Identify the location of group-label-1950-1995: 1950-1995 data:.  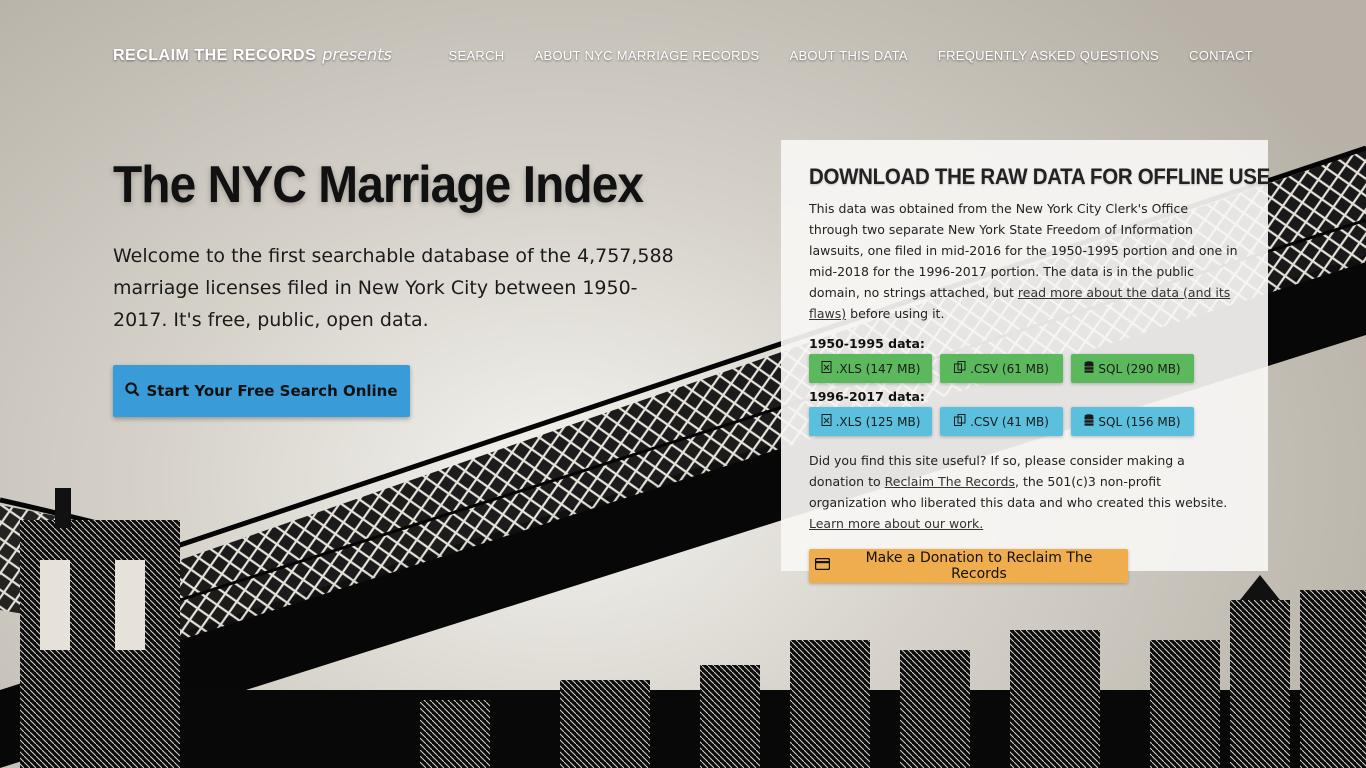
(867, 343).